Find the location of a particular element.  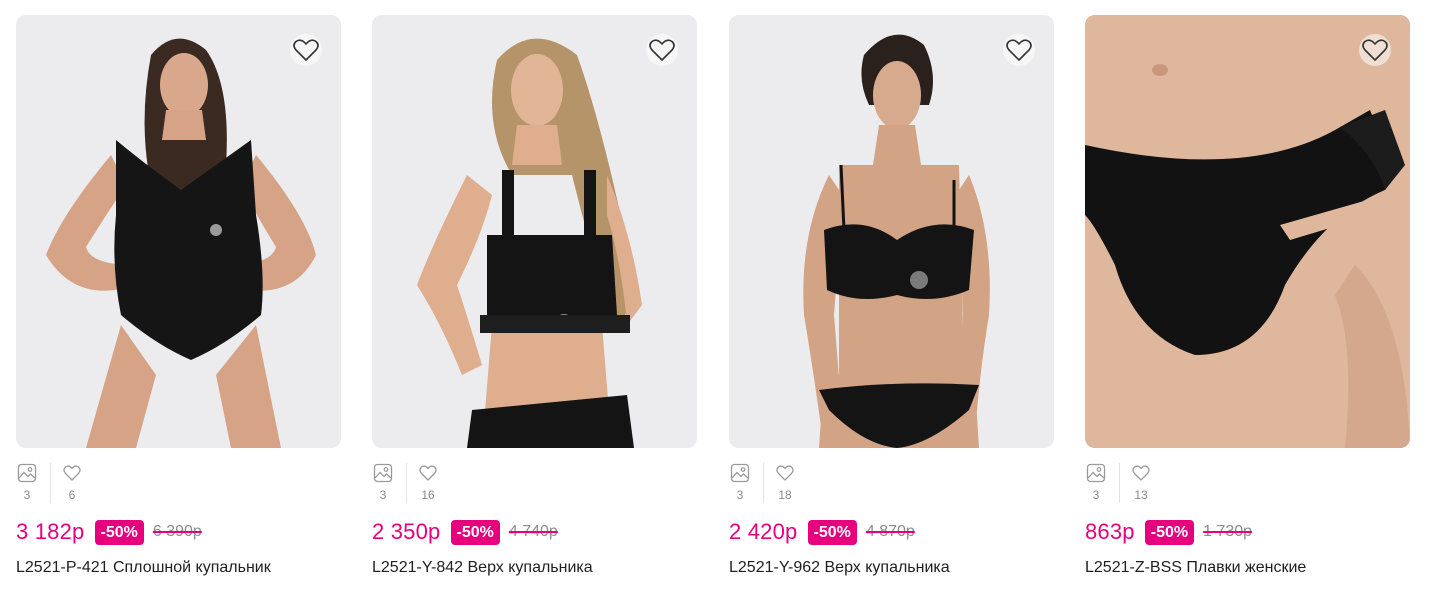

price-row: 863р -50% 1 730р is located at coordinates (1247, 532).